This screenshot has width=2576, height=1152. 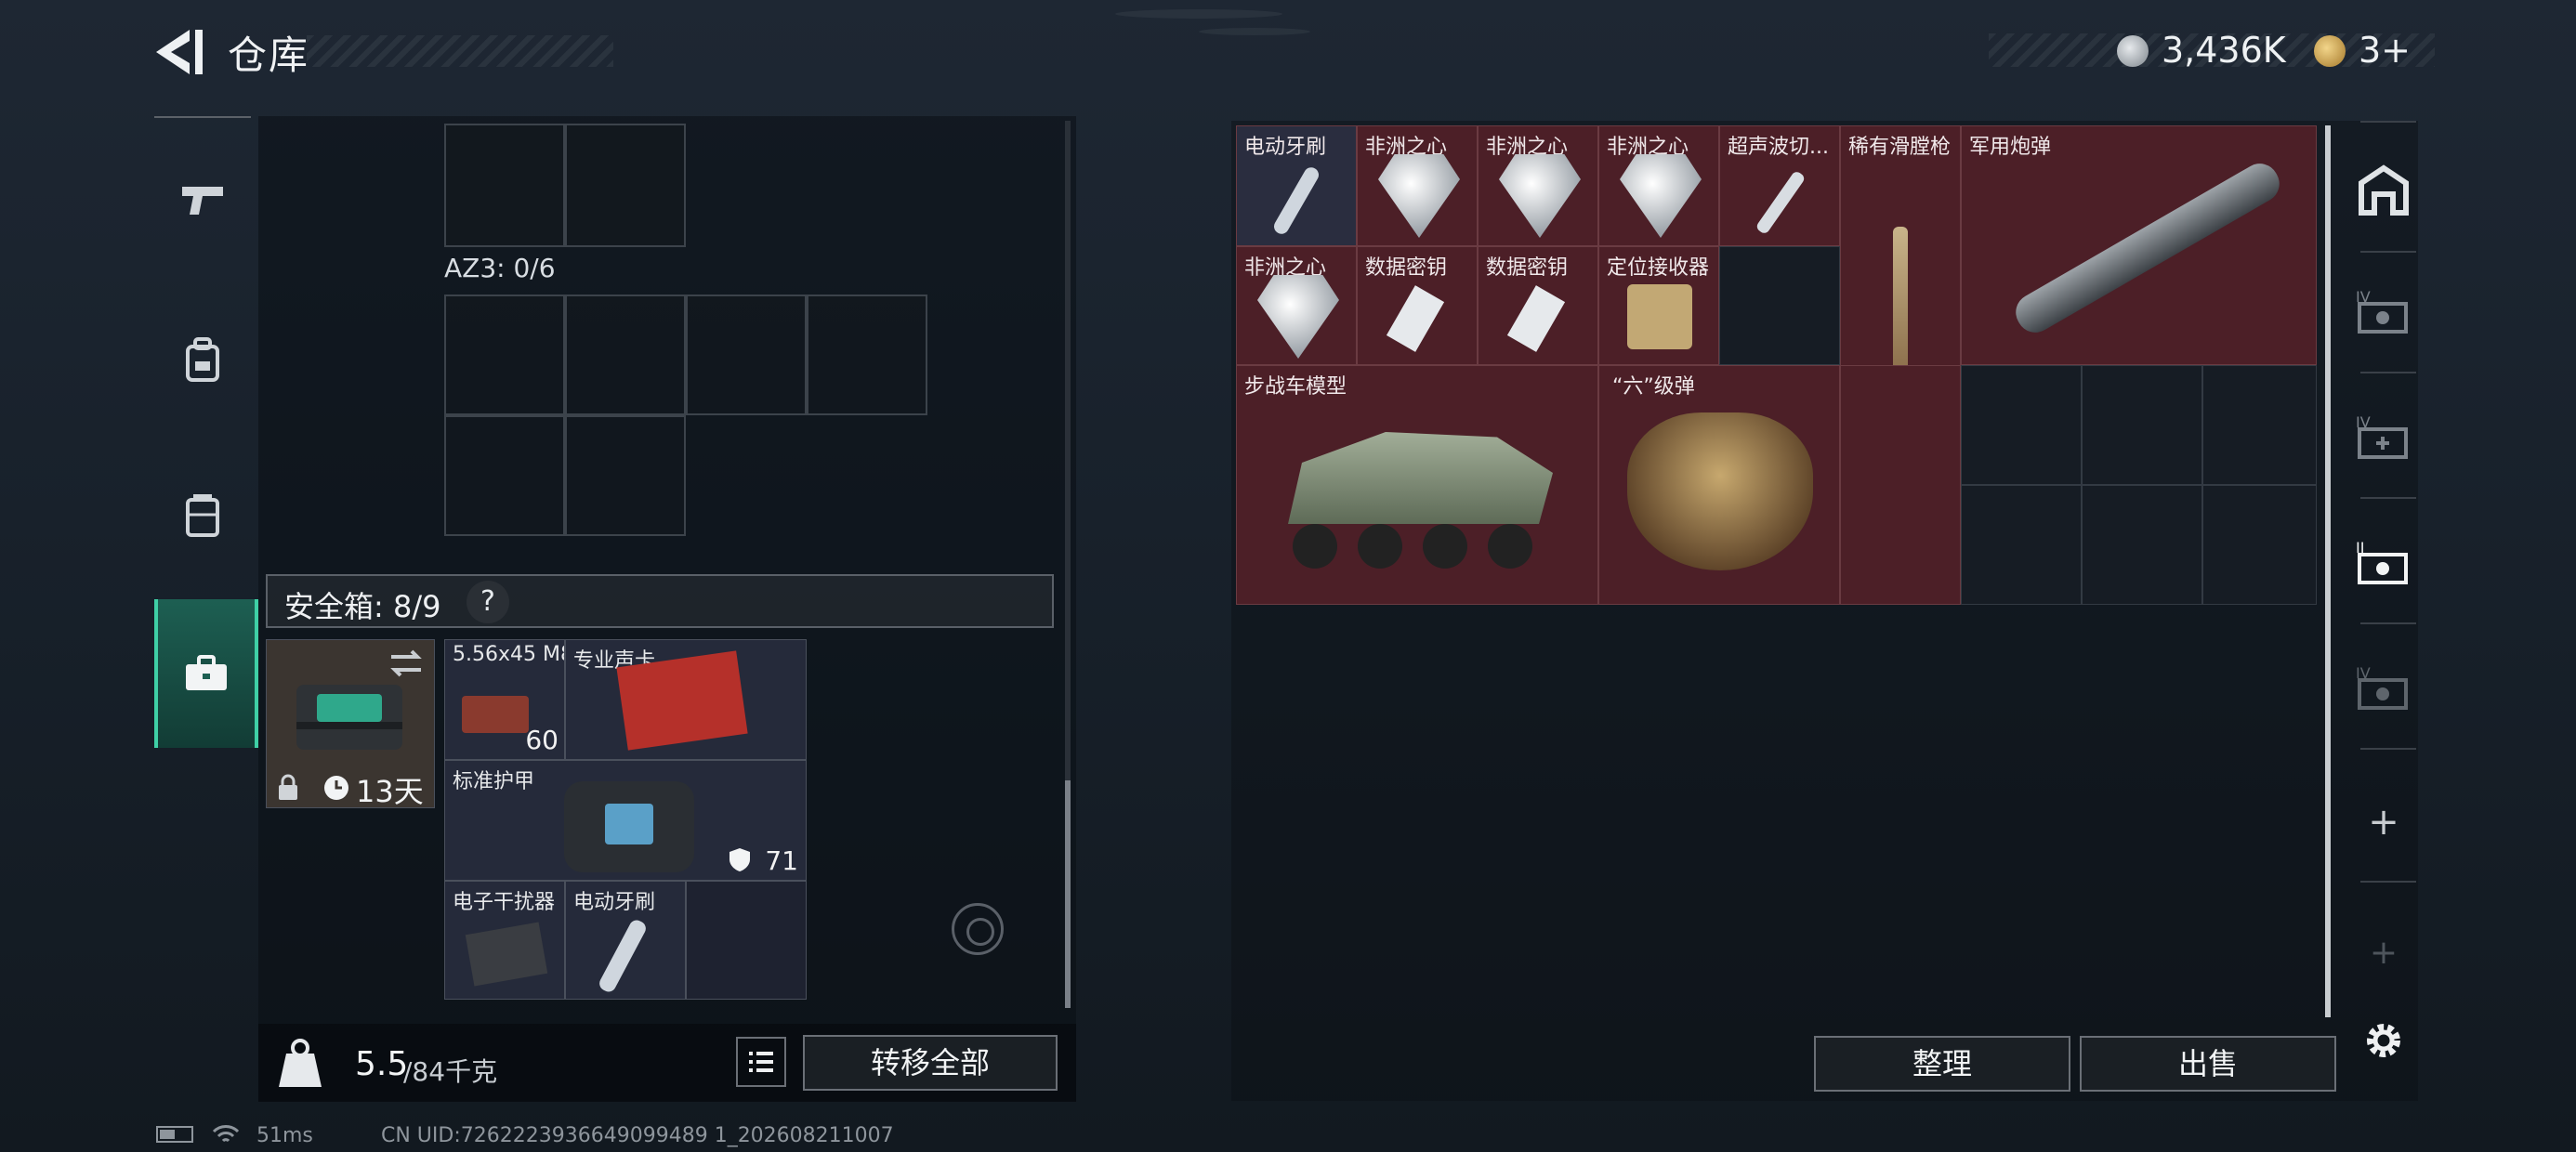 What do you see at coordinates (761, 1062) in the screenshot?
I see `list-view-button` at bounding box center [761, 1062].